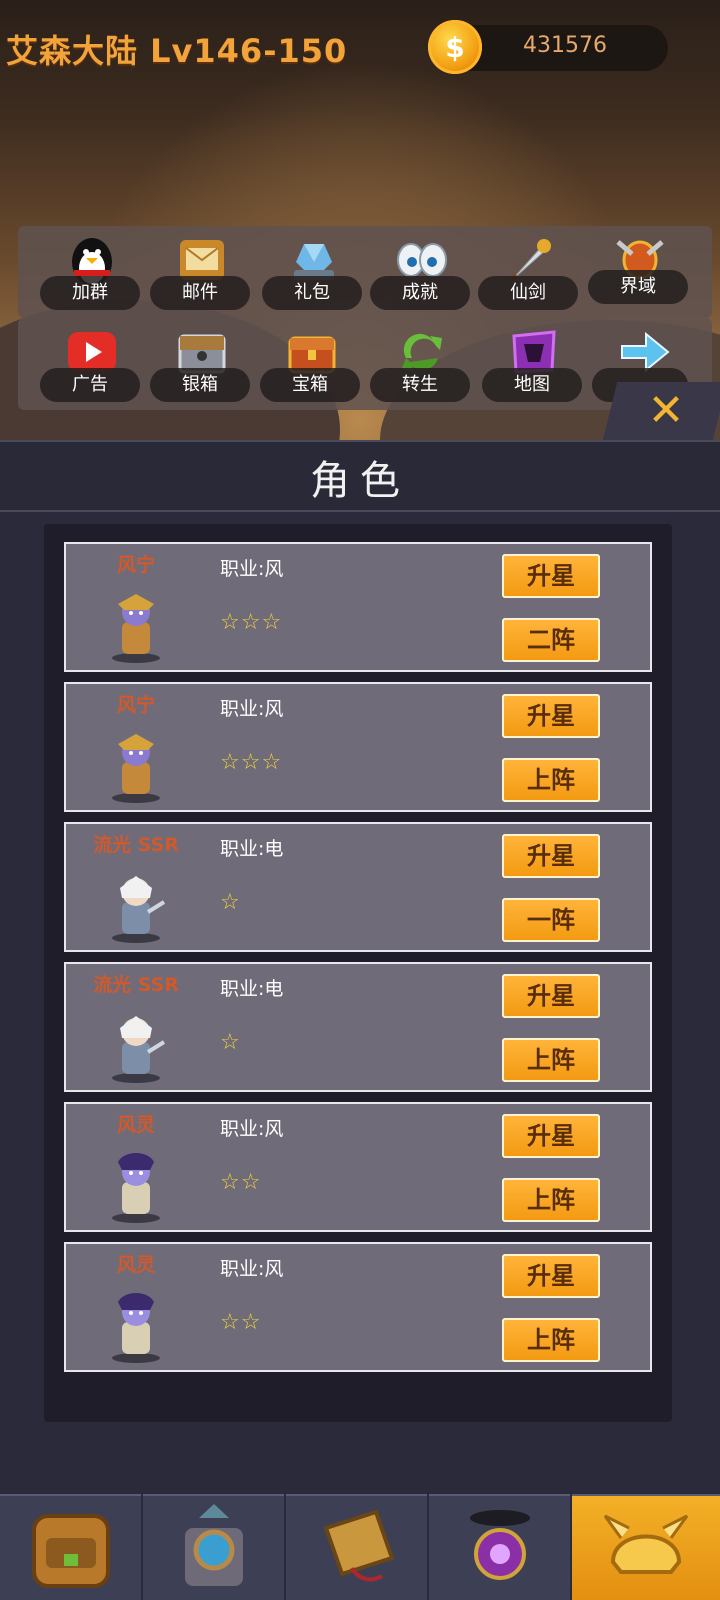 This screenshot has width=720, height=1600. Describe the element at coordinates (565, 45) in the screenshot. I see `coin-count: 431576` at that location.